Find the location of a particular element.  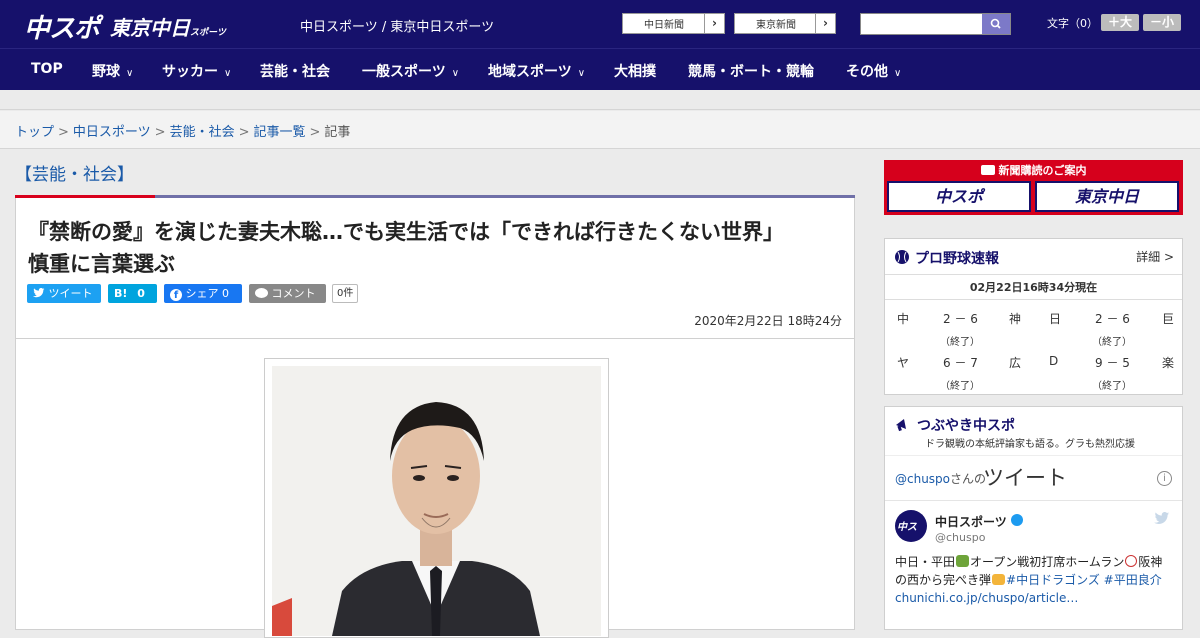

subscription-tokyo-chunichi: 東京中日 is located at coordinates (1107, 196).